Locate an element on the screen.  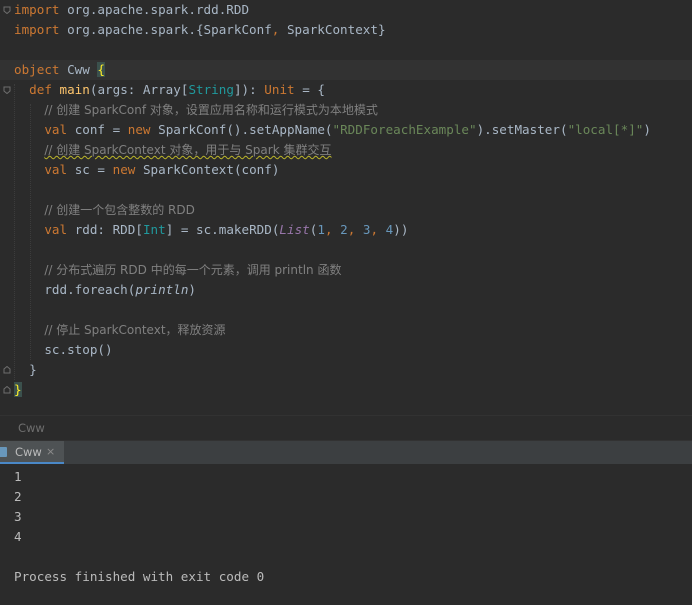
code-token: )) is located at coordinates (401, 229).